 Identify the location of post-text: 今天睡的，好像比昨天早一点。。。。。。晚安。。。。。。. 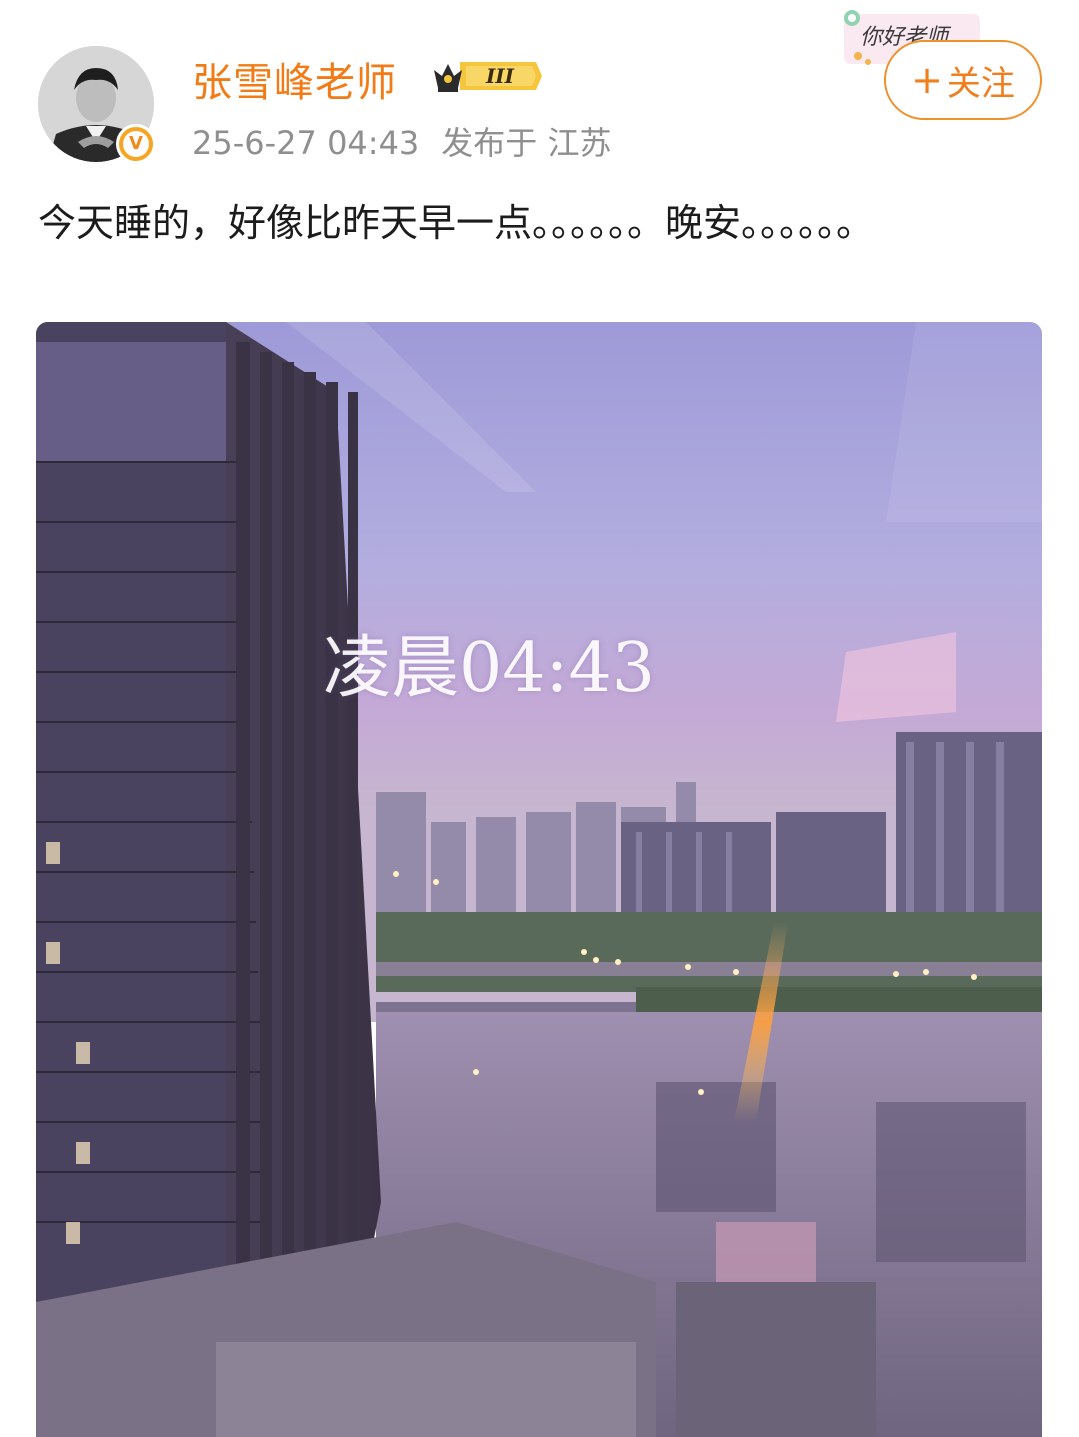
(456, 223).